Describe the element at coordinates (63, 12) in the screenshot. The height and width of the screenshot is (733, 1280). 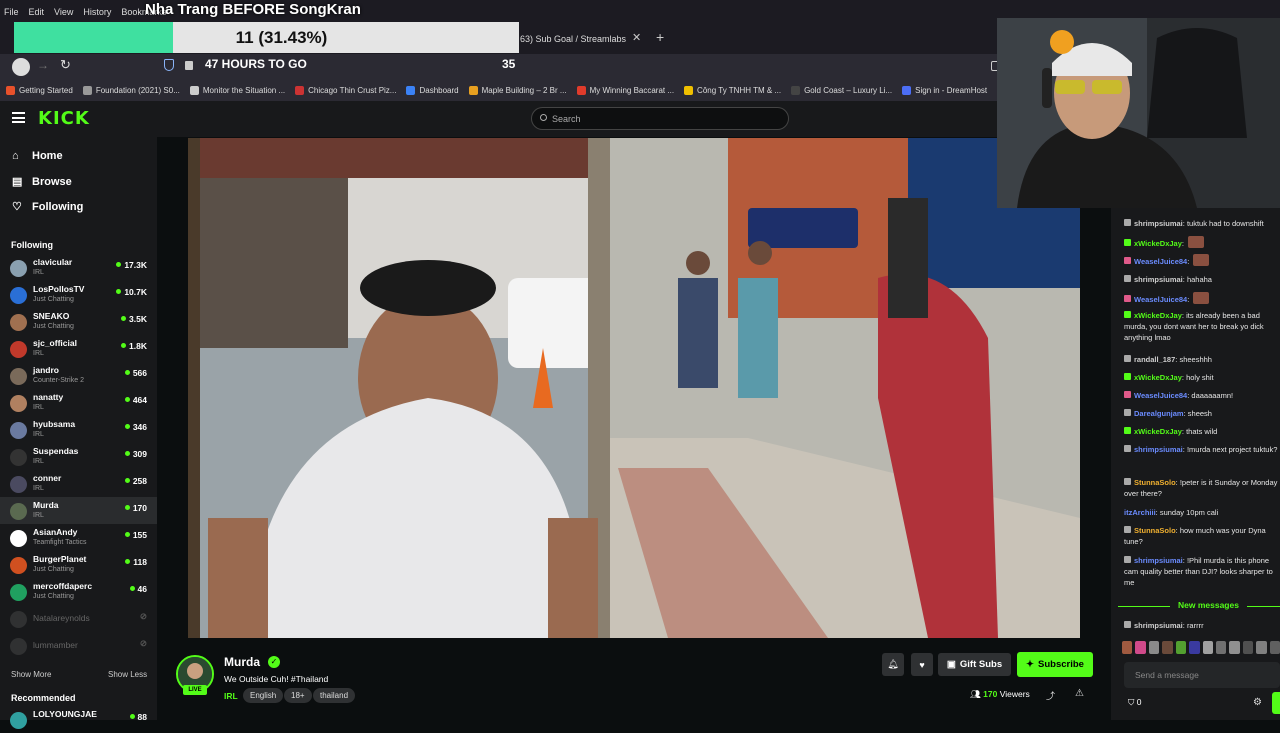
I see `menu-view: View` at that location.